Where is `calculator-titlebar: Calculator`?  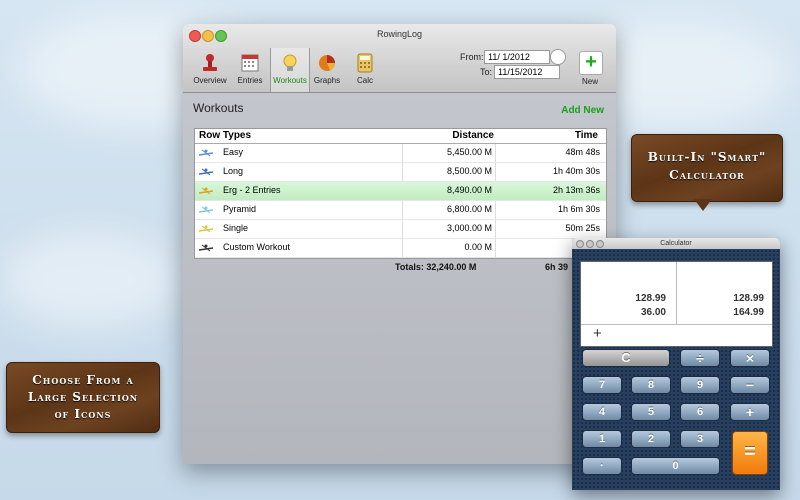 calculator-titlebar: Calculator is located at coordinates (676, 243).